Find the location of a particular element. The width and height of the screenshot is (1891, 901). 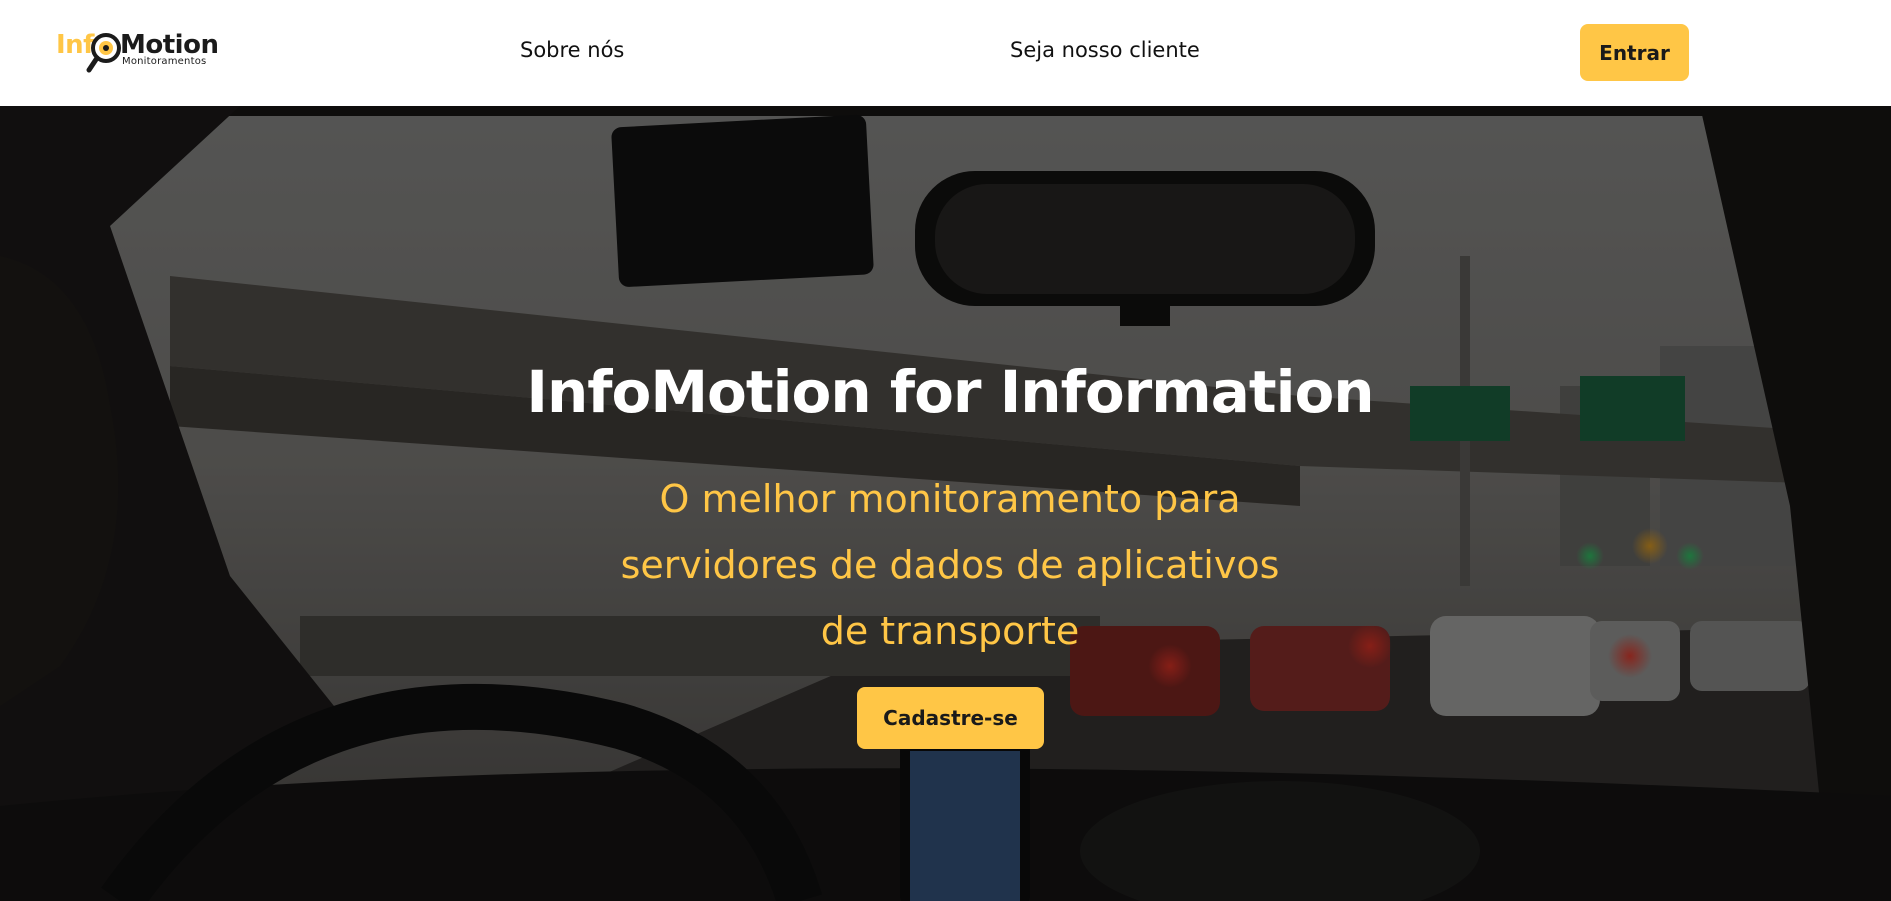

nav-link-sobre-nos: Sobre nós is located at coordinates (572, 50).